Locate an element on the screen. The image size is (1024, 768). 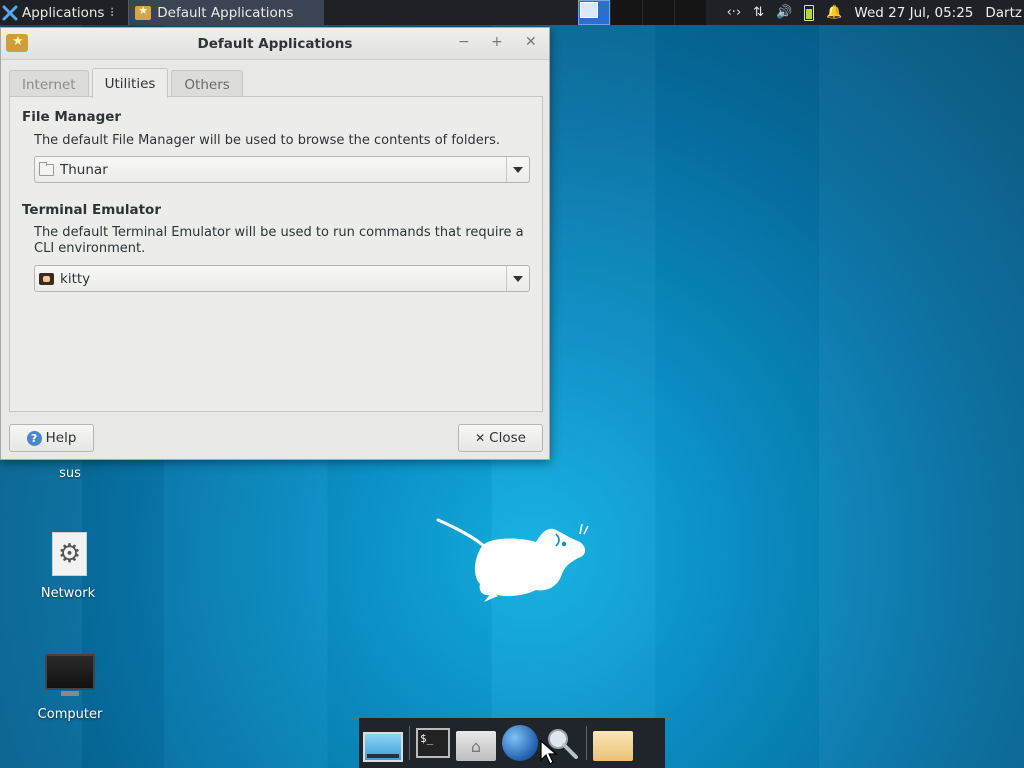
tab-utilities: Utilities is located at coordinates (130, 83).